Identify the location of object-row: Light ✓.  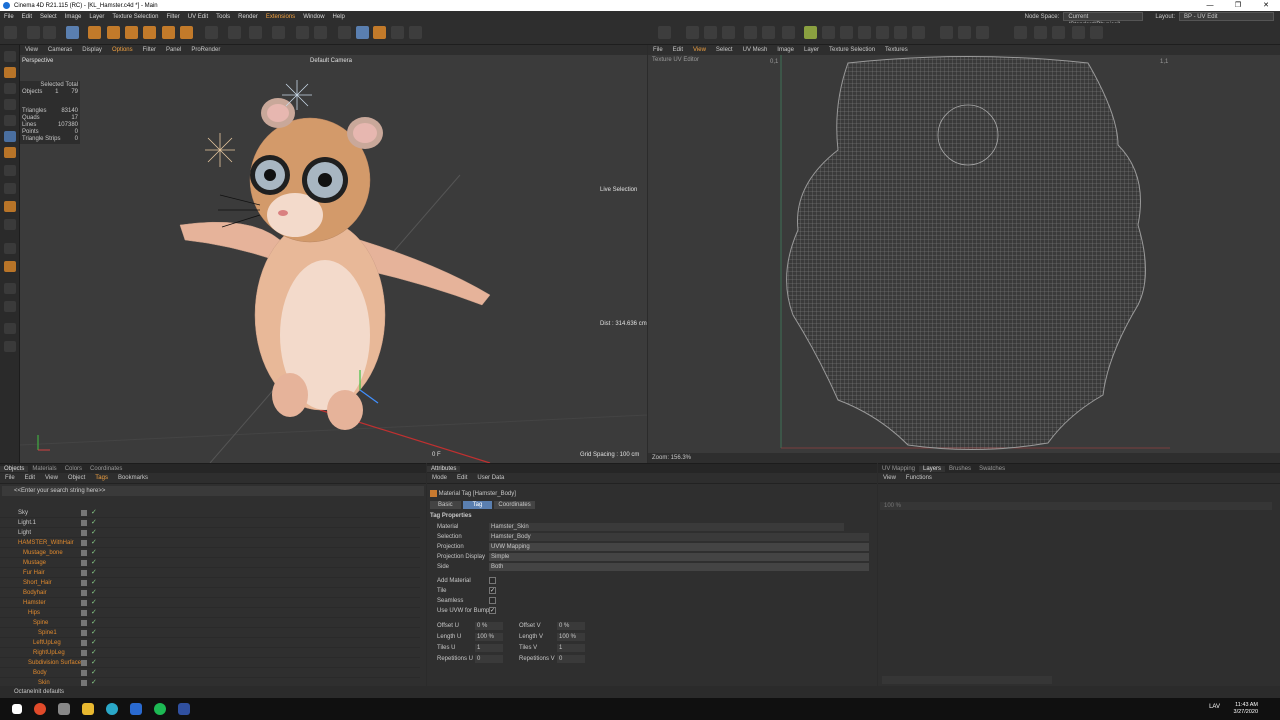
(210, 533).